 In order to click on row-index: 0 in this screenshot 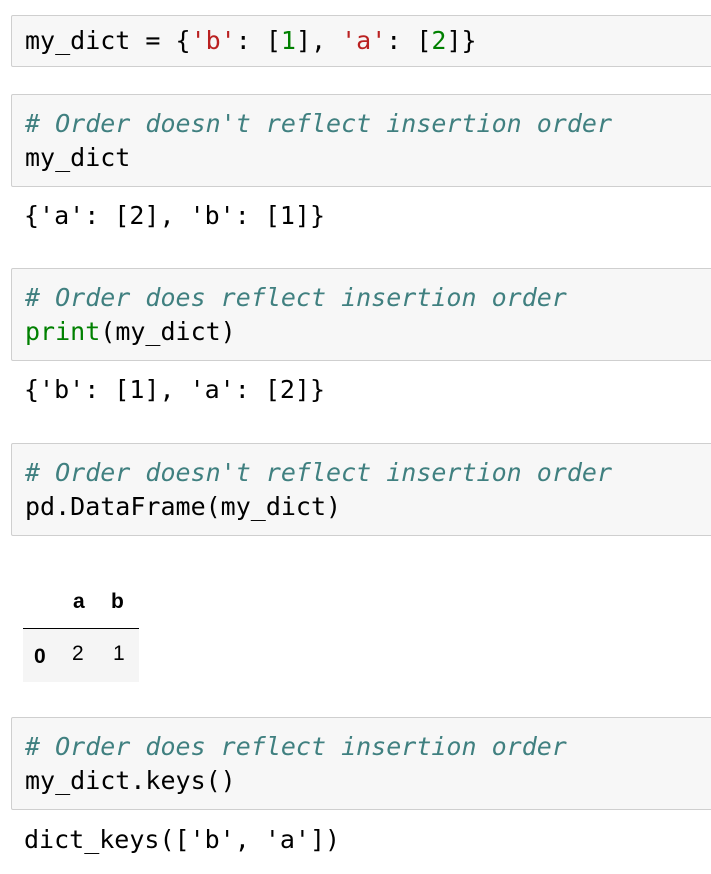, I will do `click(40, 656)`.